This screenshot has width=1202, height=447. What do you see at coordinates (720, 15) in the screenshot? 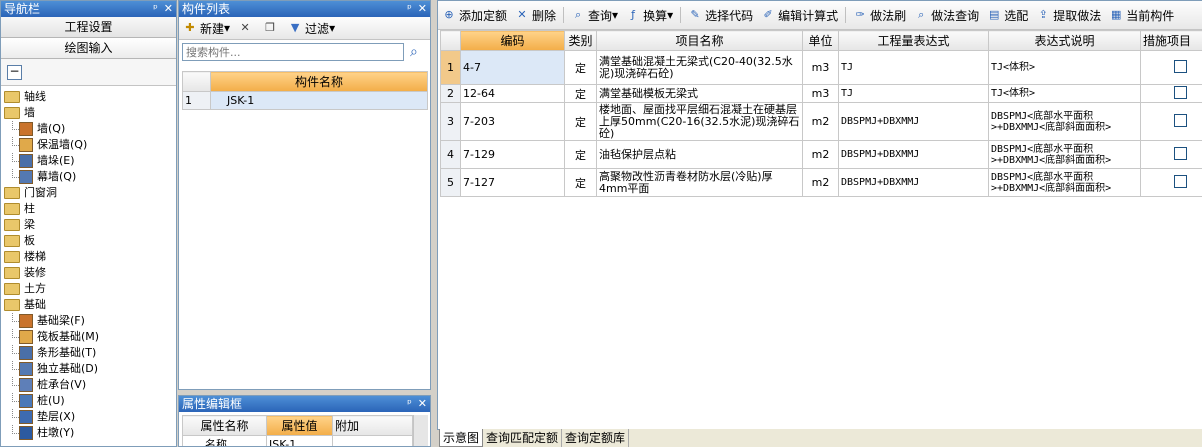
I see `toolbar-button: ✎ 选择代码` at bounding box center [720, 15].